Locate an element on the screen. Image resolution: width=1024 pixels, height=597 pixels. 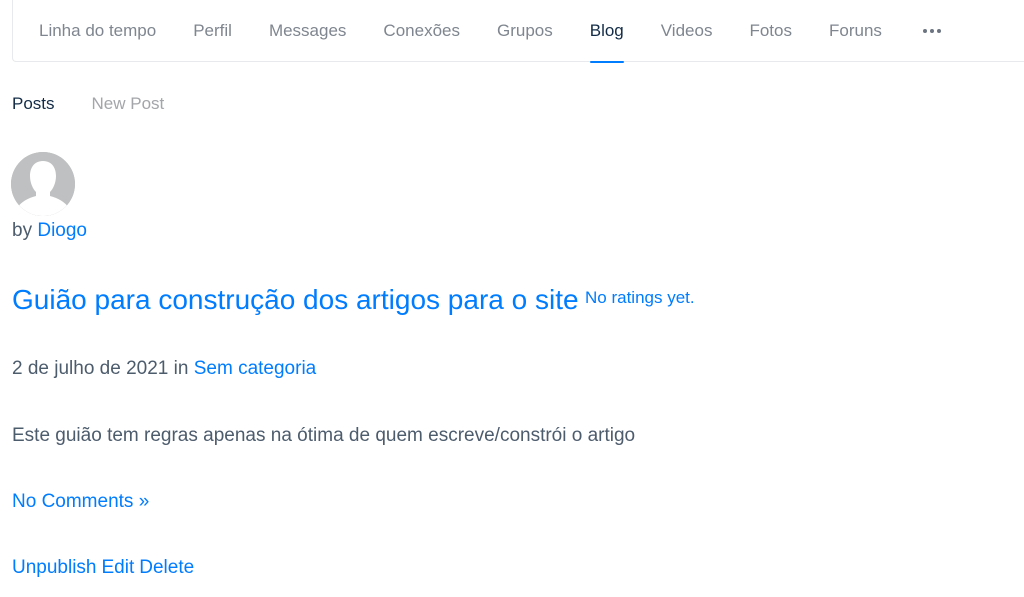
post-date: 2 de julho de 2021 is located at coordinates (90, 368).